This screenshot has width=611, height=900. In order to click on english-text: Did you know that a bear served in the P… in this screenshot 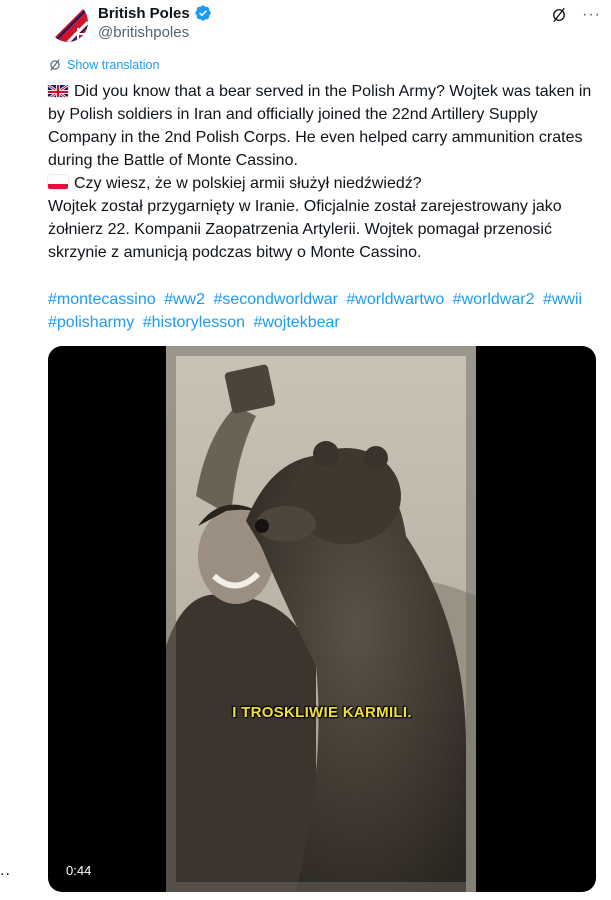, I will do `click(320, 126)`.